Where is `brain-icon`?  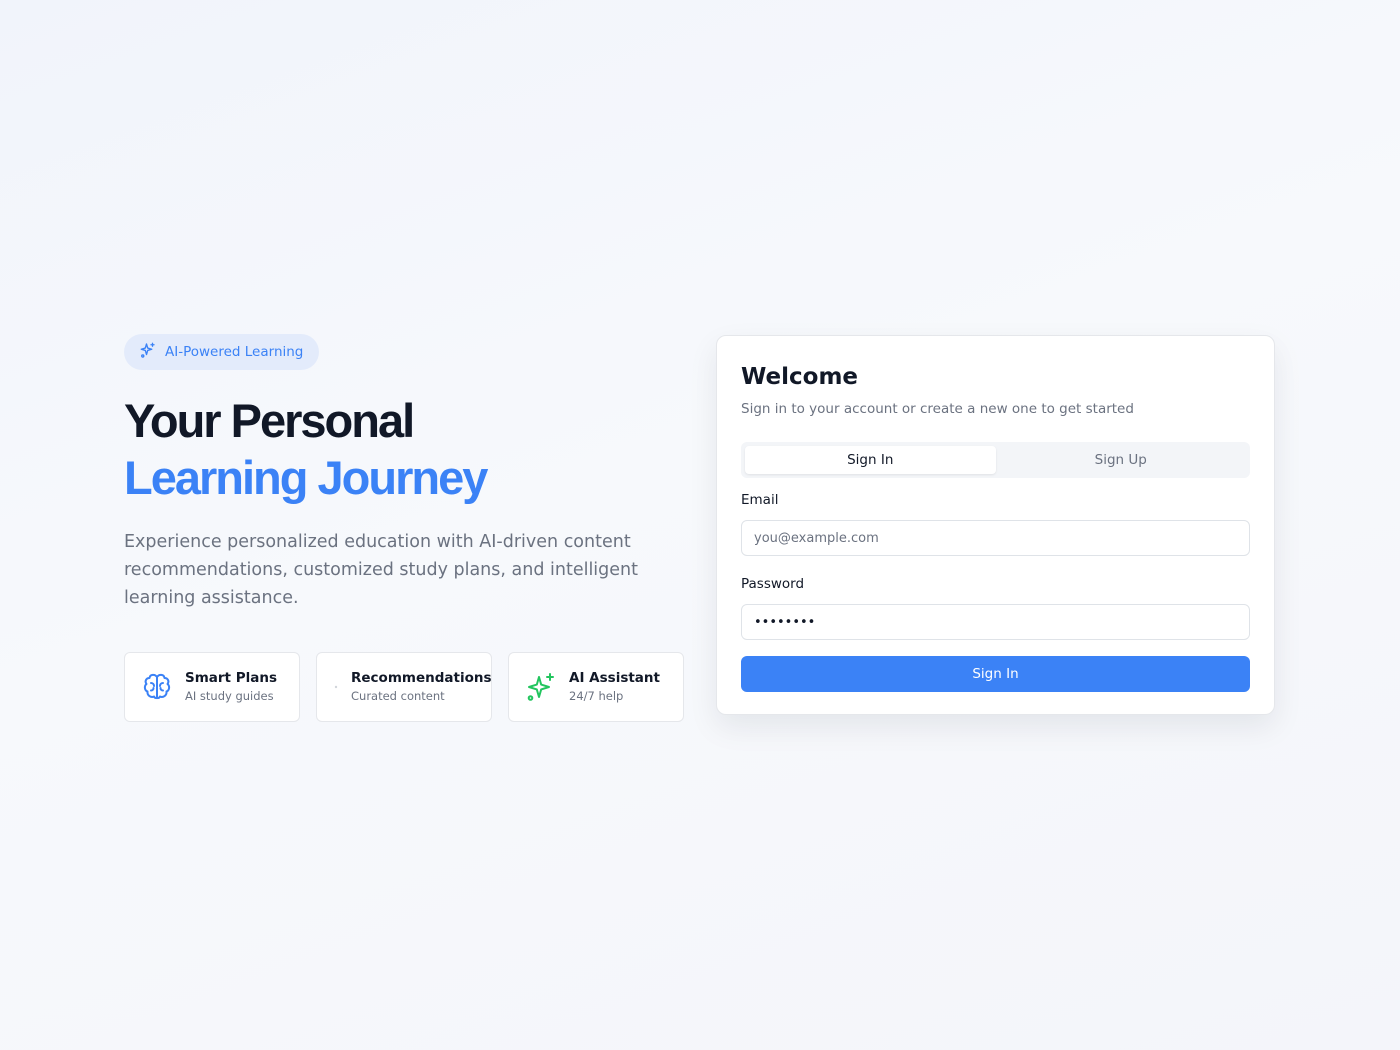 brain-icon is located at coordinates (157, 687).